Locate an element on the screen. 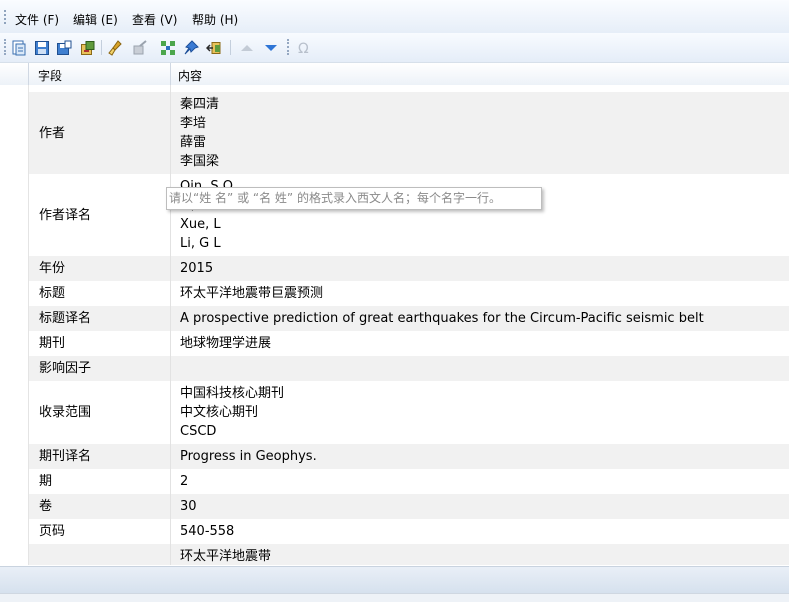 The height and width of the screenshot is (602, 789). table-row: 年份 2015 is located at coordinates (394, 268).